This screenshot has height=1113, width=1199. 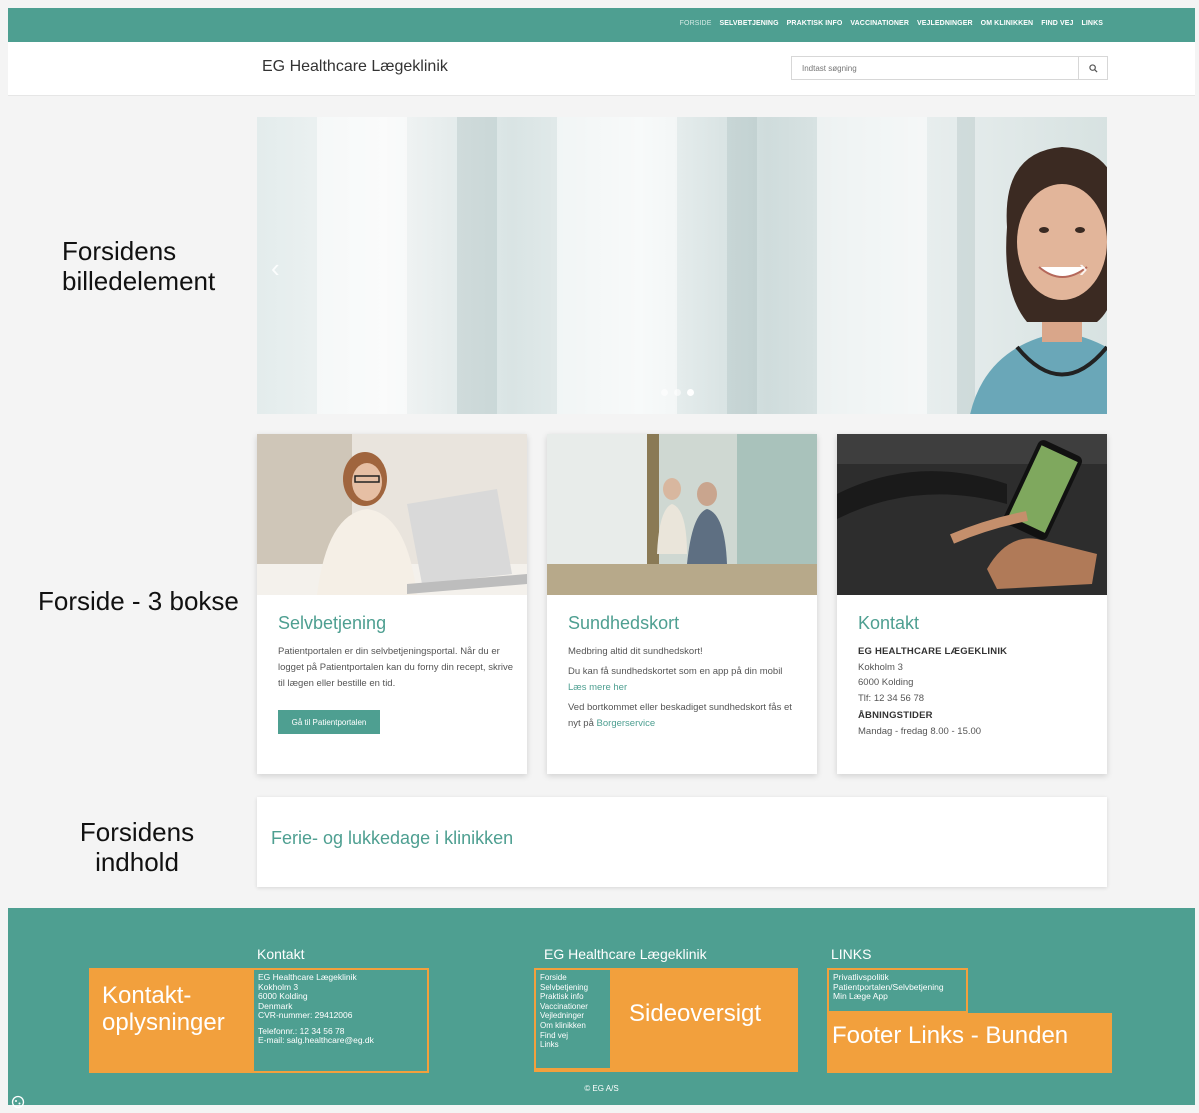 I want to click on clinic-name: EG HEALTHCARE LÆGEKLINIK, so click(x=975, y=652).